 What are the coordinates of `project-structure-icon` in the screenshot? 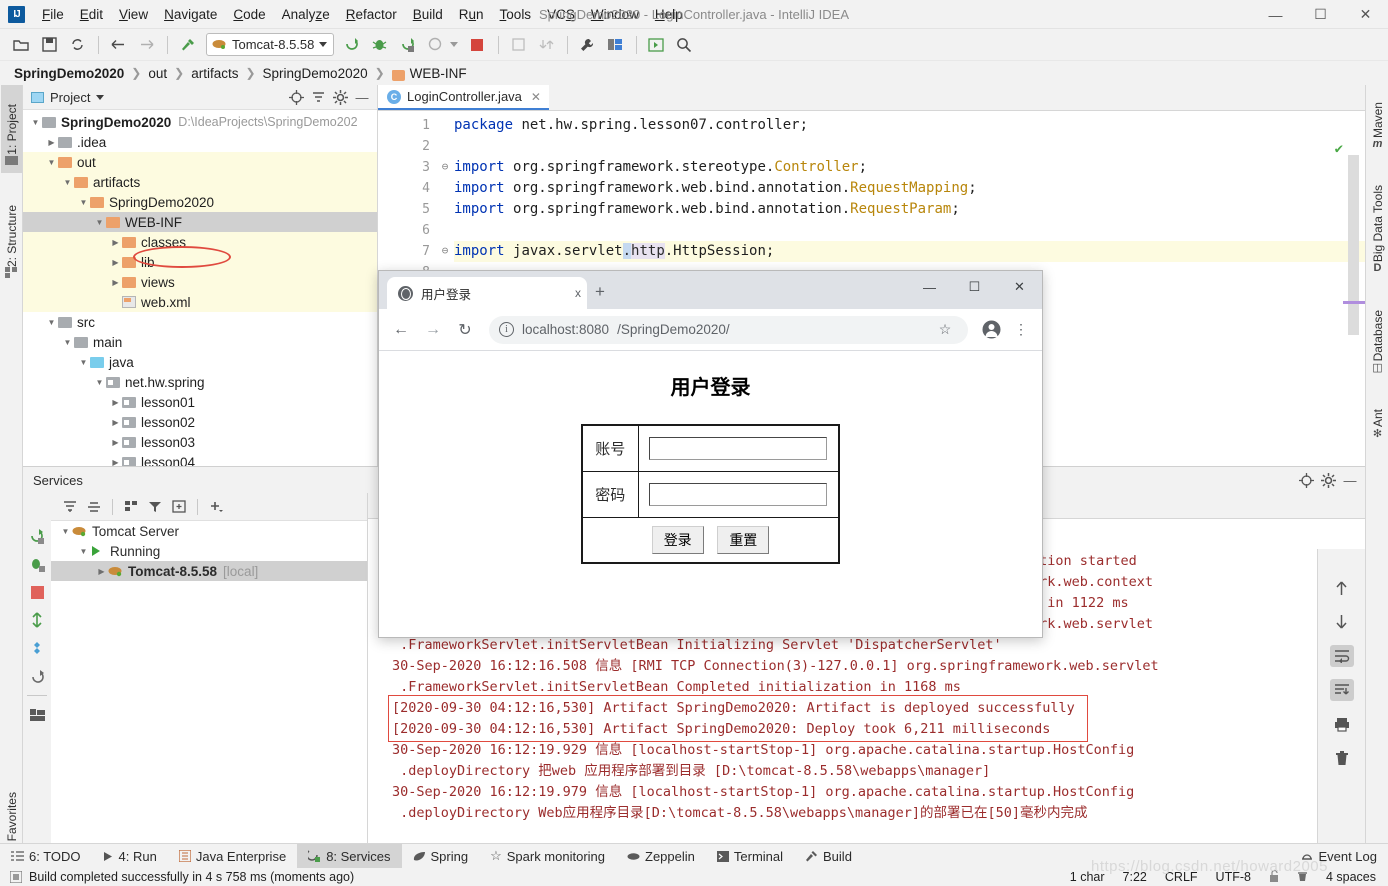 It's located at (615, 45).